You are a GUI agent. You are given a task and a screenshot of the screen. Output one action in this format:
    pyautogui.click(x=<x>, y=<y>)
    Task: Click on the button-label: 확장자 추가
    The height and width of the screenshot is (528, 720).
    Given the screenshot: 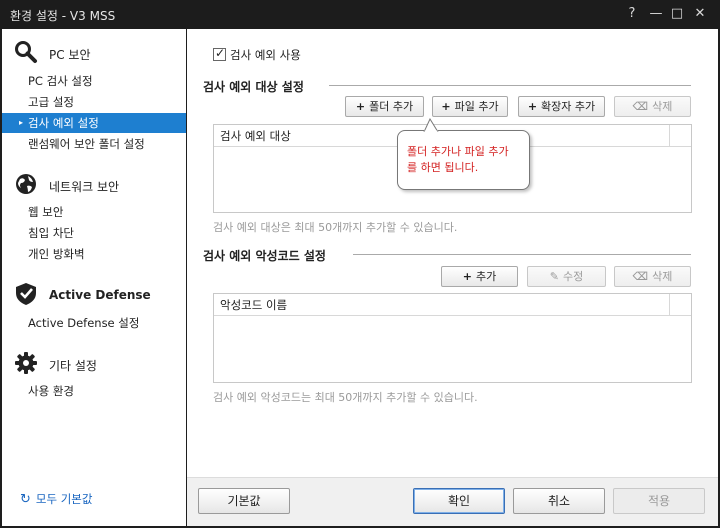 What is the action you would take?
    pyautogui.click(x=568, y=106)
    